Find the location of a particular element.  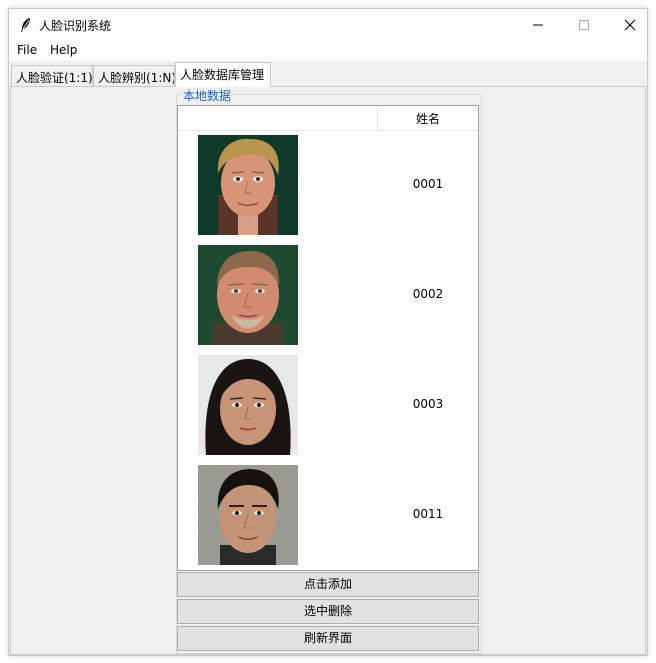

maximize-icon is located at coordinates (584, 25).